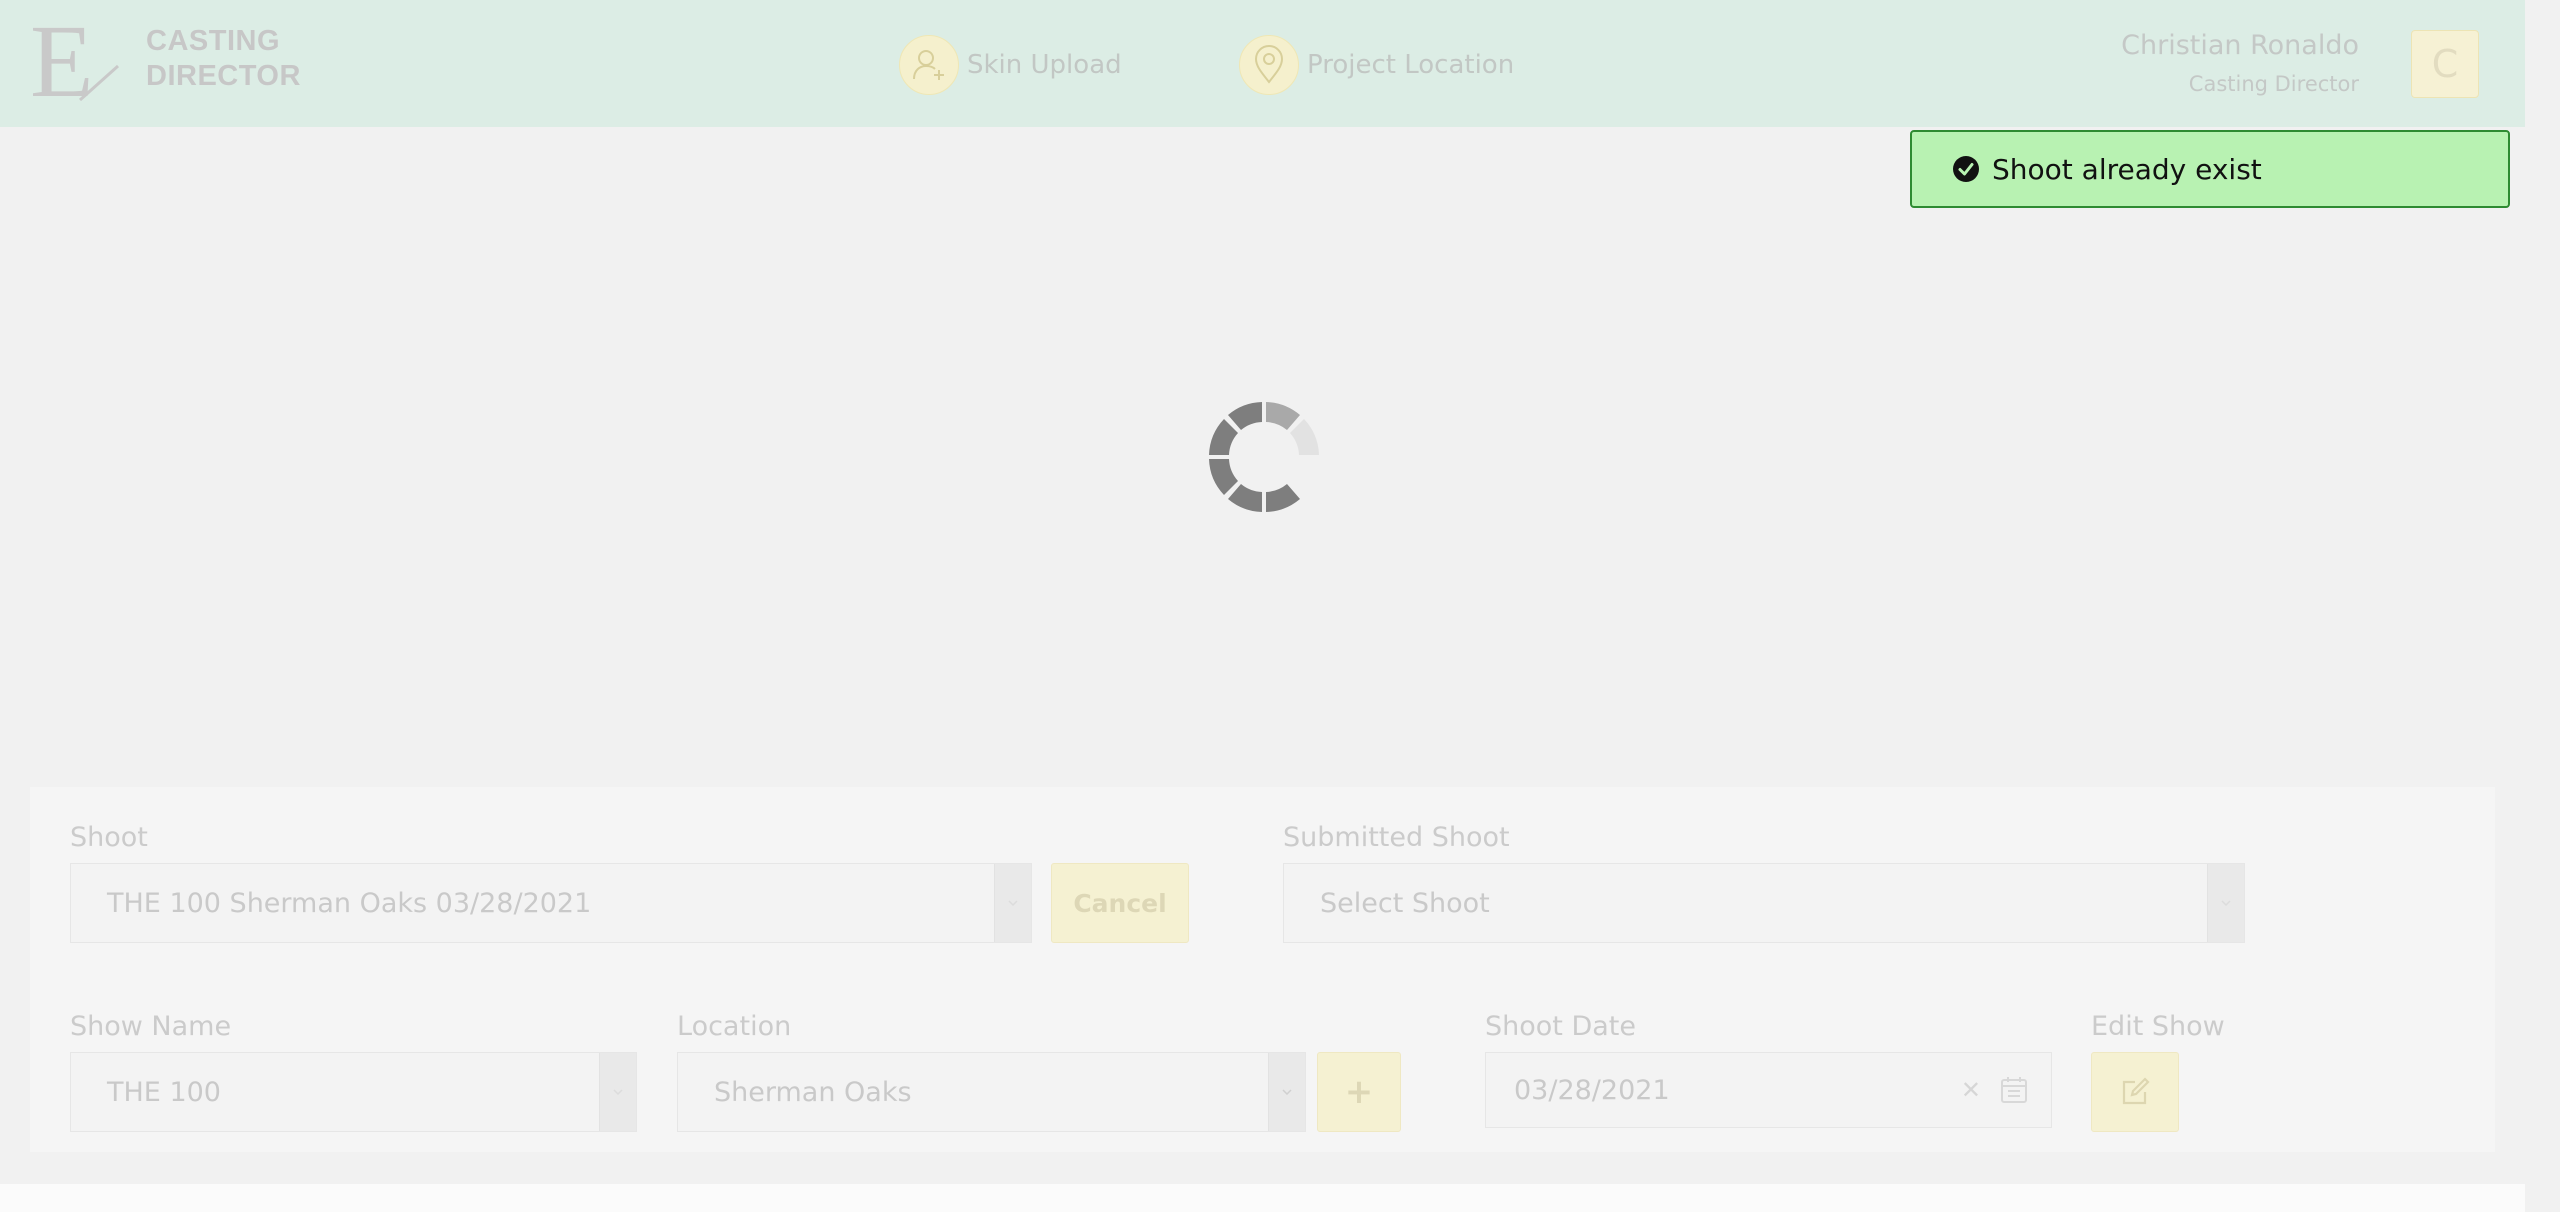  I want to click on logo-text: CASTING DIRECTOR, so click(246, 59).